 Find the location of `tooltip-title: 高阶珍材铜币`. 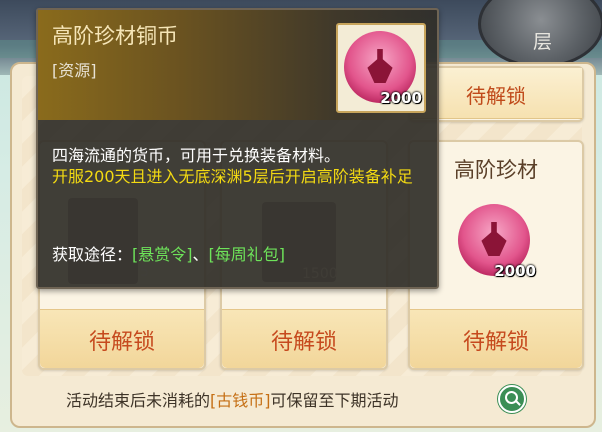

tooltip-title: 高阶珍材铜币 is located at coordinates (115, 36).